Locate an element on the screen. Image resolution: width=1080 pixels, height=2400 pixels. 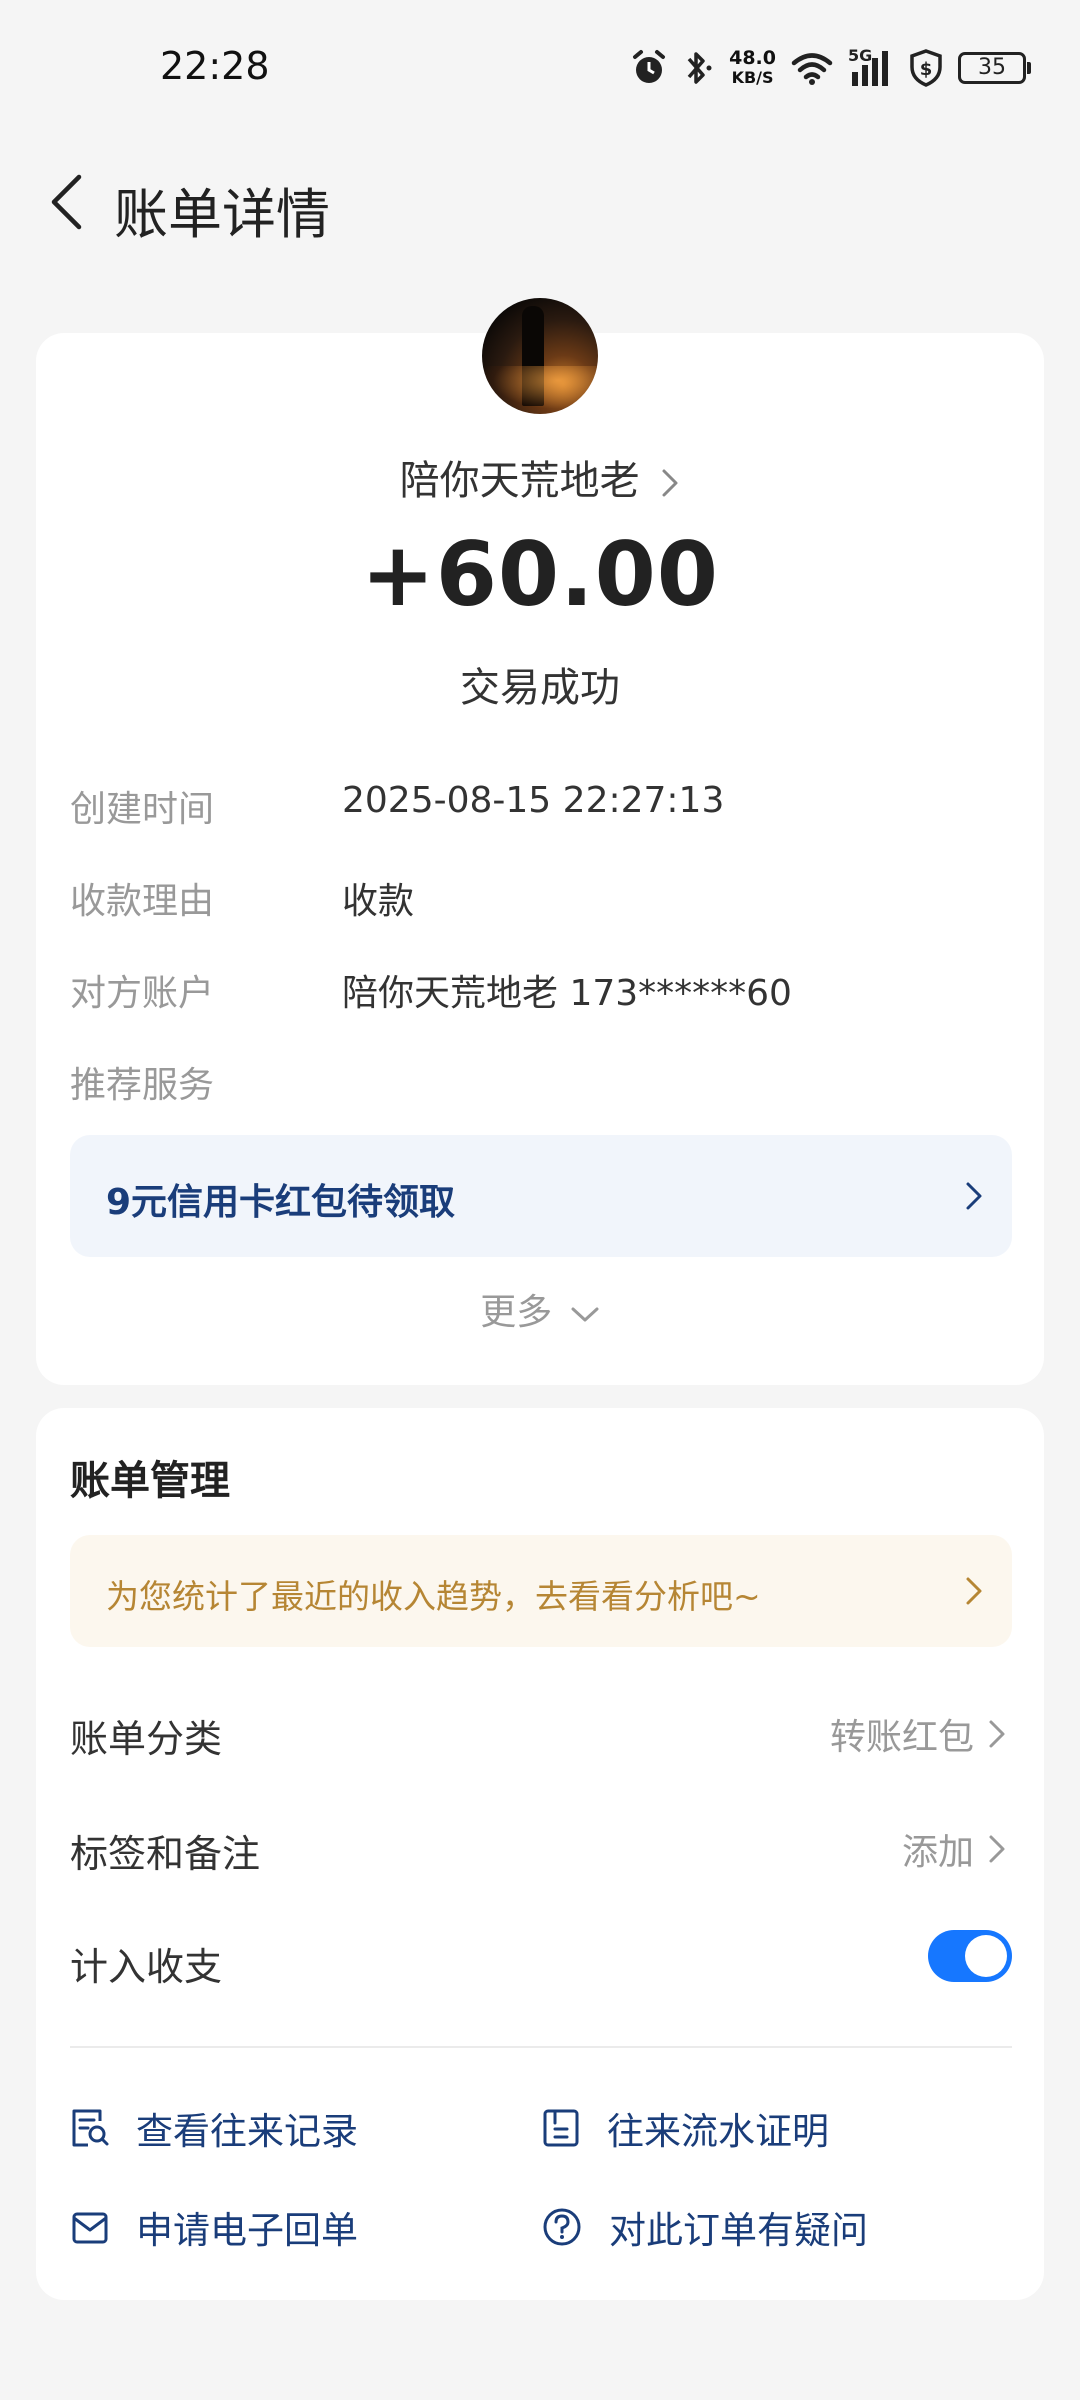
mail-icon is located at coordinates (90, 2228).